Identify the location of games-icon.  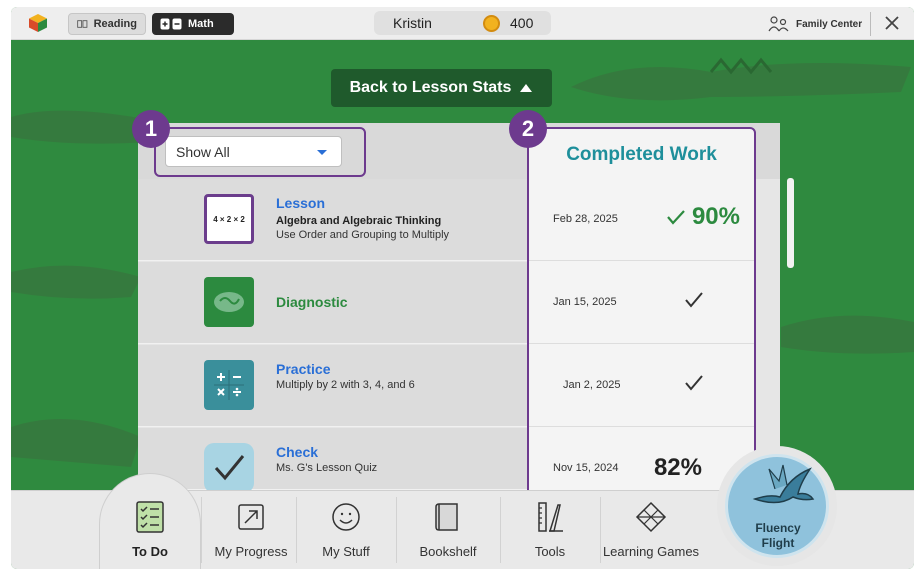
(651, 517).